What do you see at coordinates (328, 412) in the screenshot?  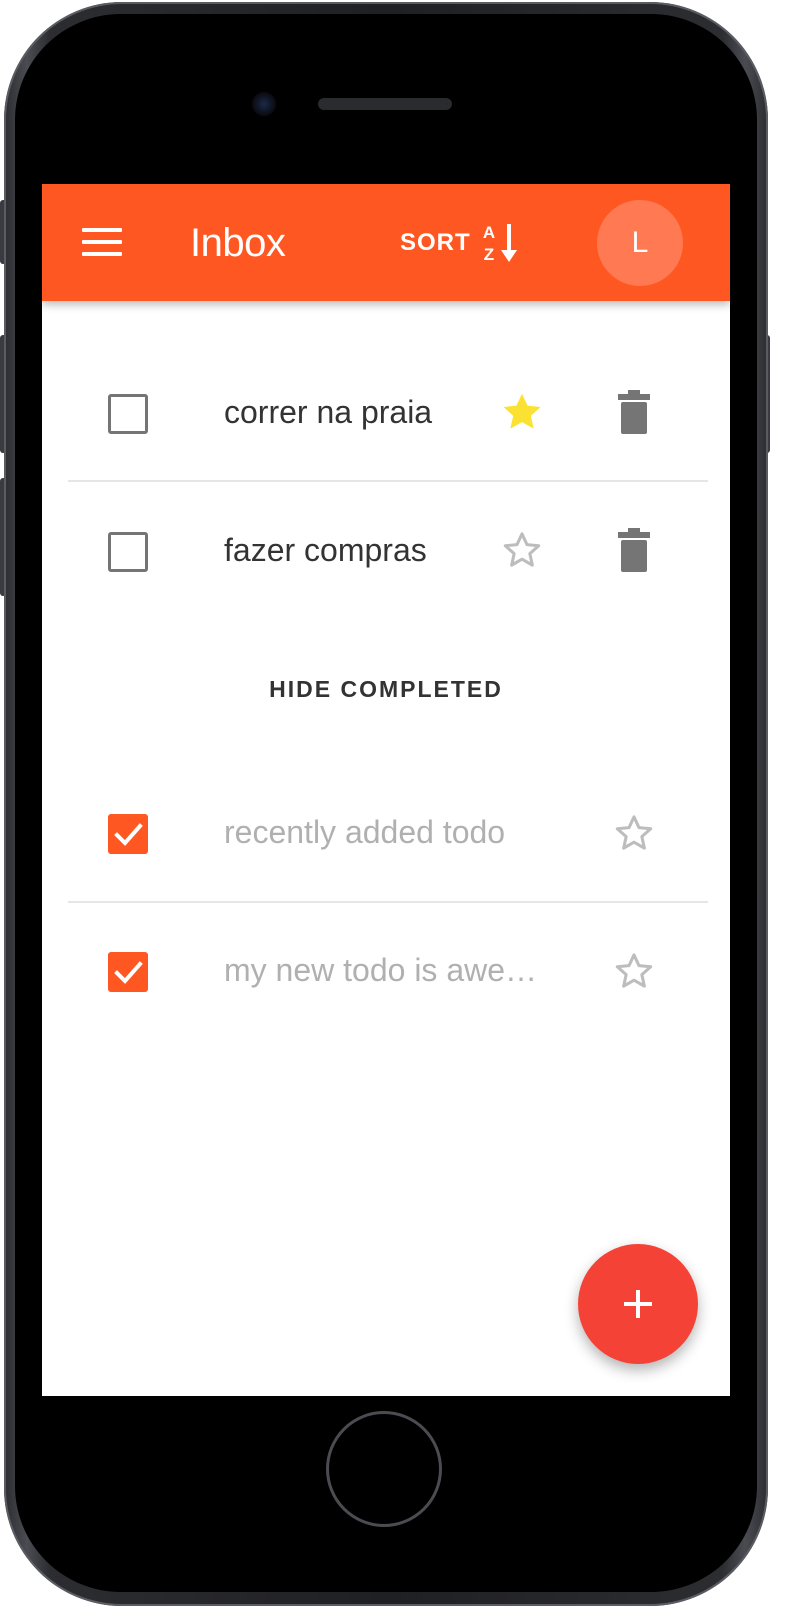 I see `todo-text: correr na praia` at bounding box center [328, 412].